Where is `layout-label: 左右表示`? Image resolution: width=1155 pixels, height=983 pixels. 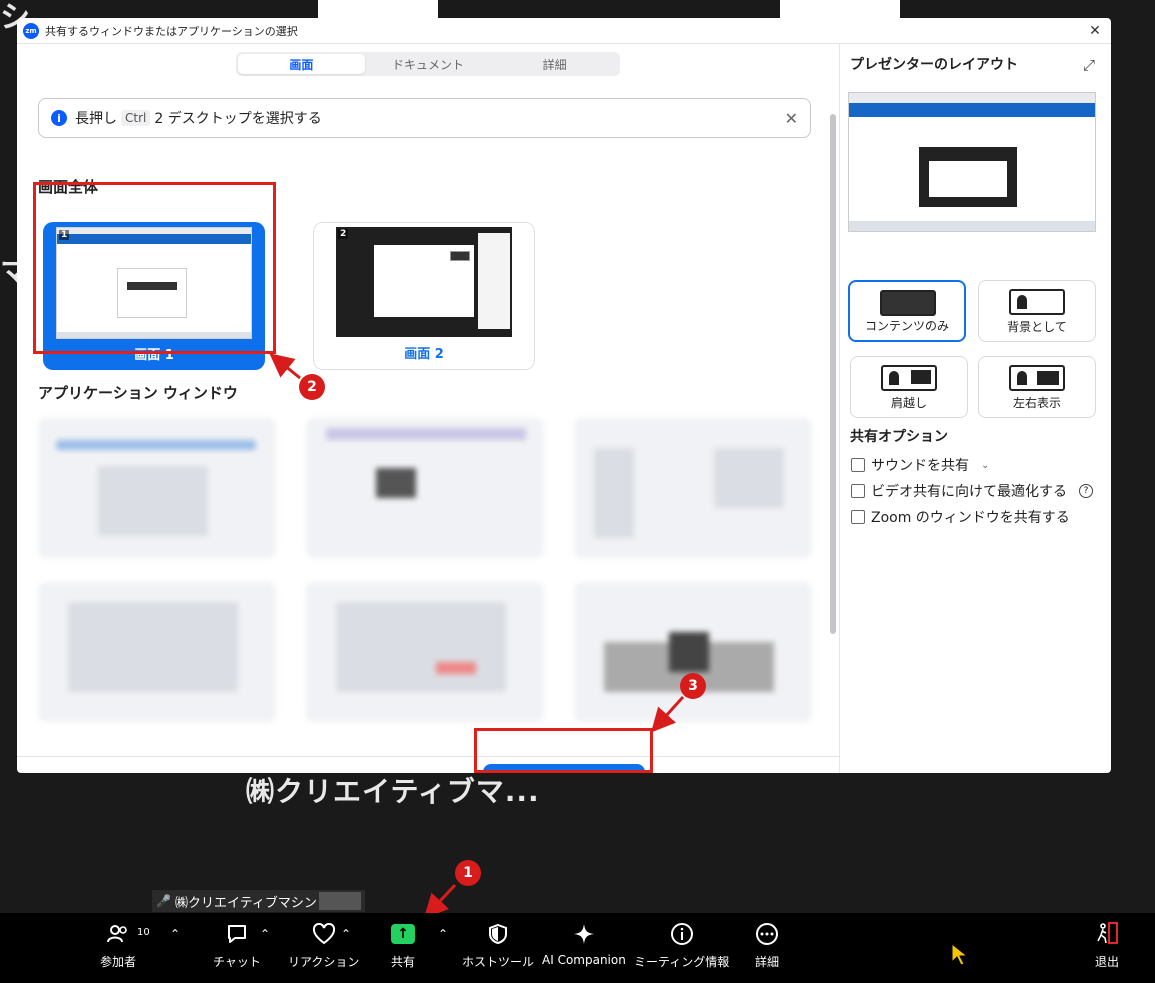 layout-label: 左右表示 is located at coordinates (1036, 403).